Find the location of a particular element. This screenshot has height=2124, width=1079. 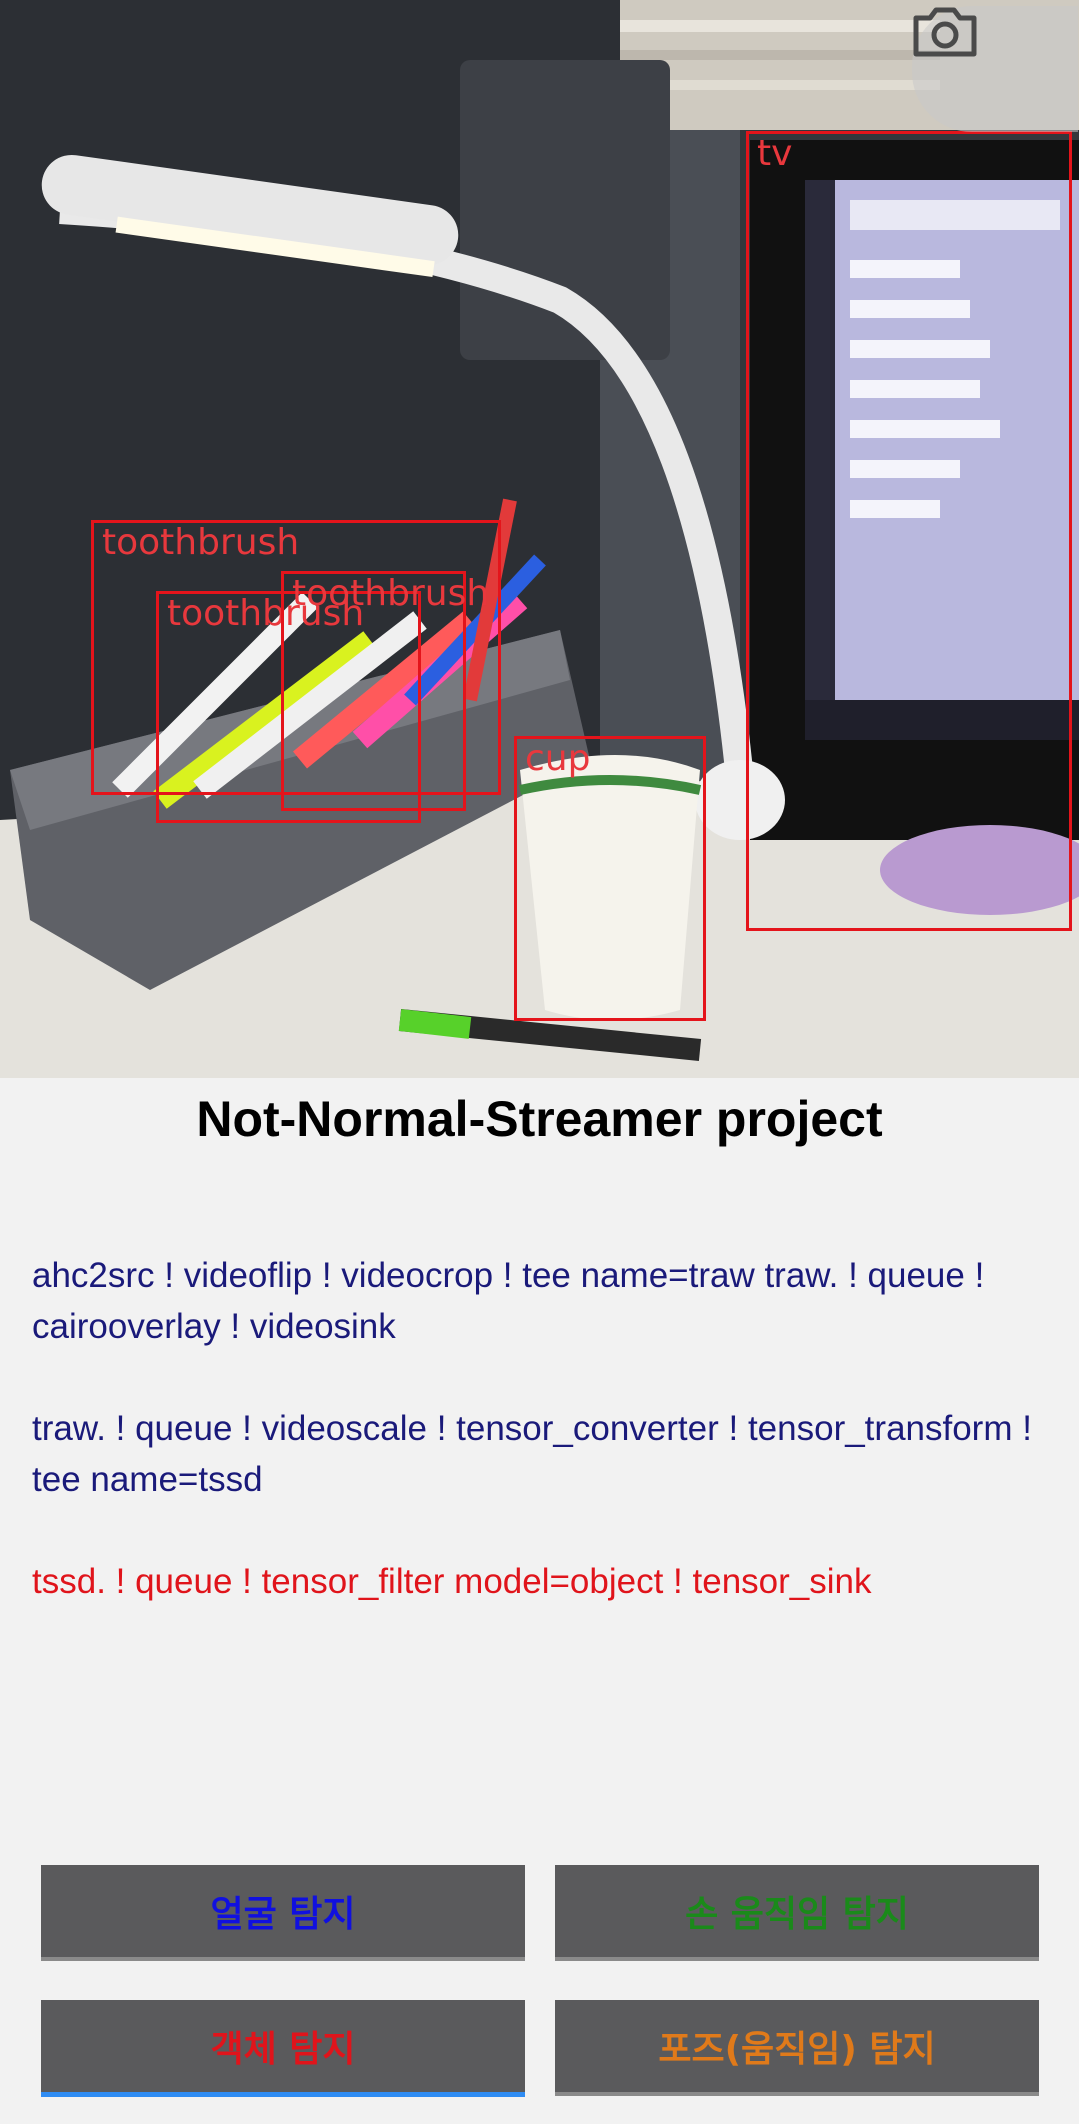

object-detection-label: 객체 탐지 is located at coordinates (283, 2049).